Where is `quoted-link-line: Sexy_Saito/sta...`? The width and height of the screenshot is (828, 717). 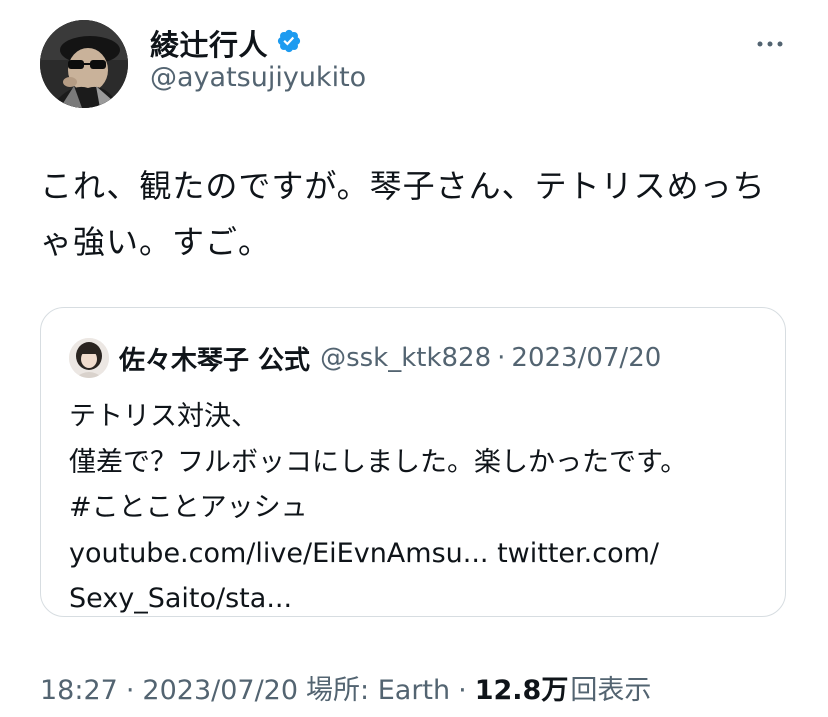
quoted-link-line: Sexy_Saito/sta... is located at coordinates (419, 599).